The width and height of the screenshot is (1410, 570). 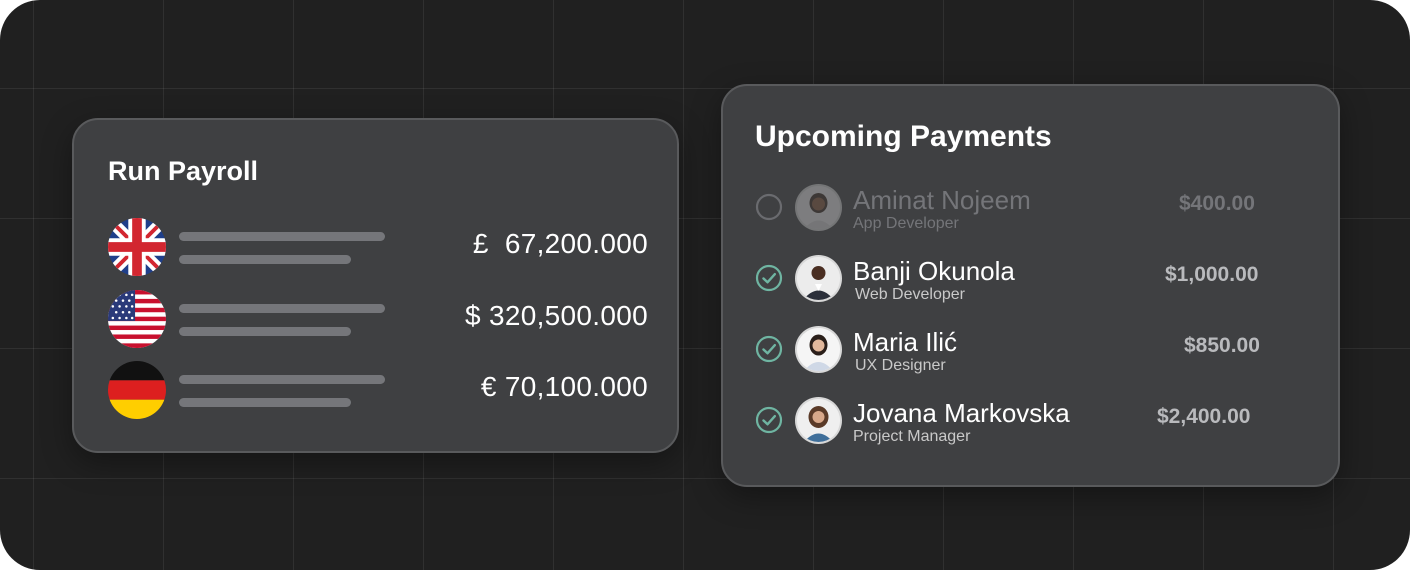 What do you see at coordinates (564, 386) in the screenshot?
I see `payroll-amount-eur: € 70,100.000` at bounding box center [564, 386].